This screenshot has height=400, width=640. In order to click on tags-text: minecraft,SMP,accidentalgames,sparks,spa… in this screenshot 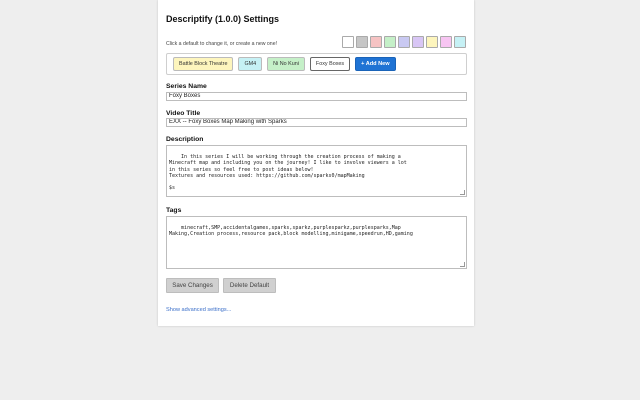, I will do `click(291, 231)`.